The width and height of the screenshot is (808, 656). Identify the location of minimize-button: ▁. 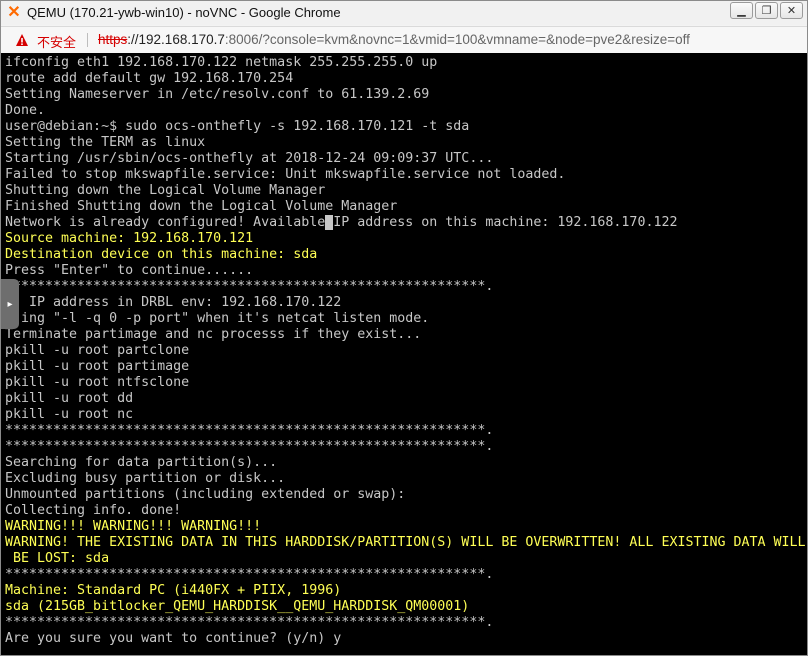
(741, 10).